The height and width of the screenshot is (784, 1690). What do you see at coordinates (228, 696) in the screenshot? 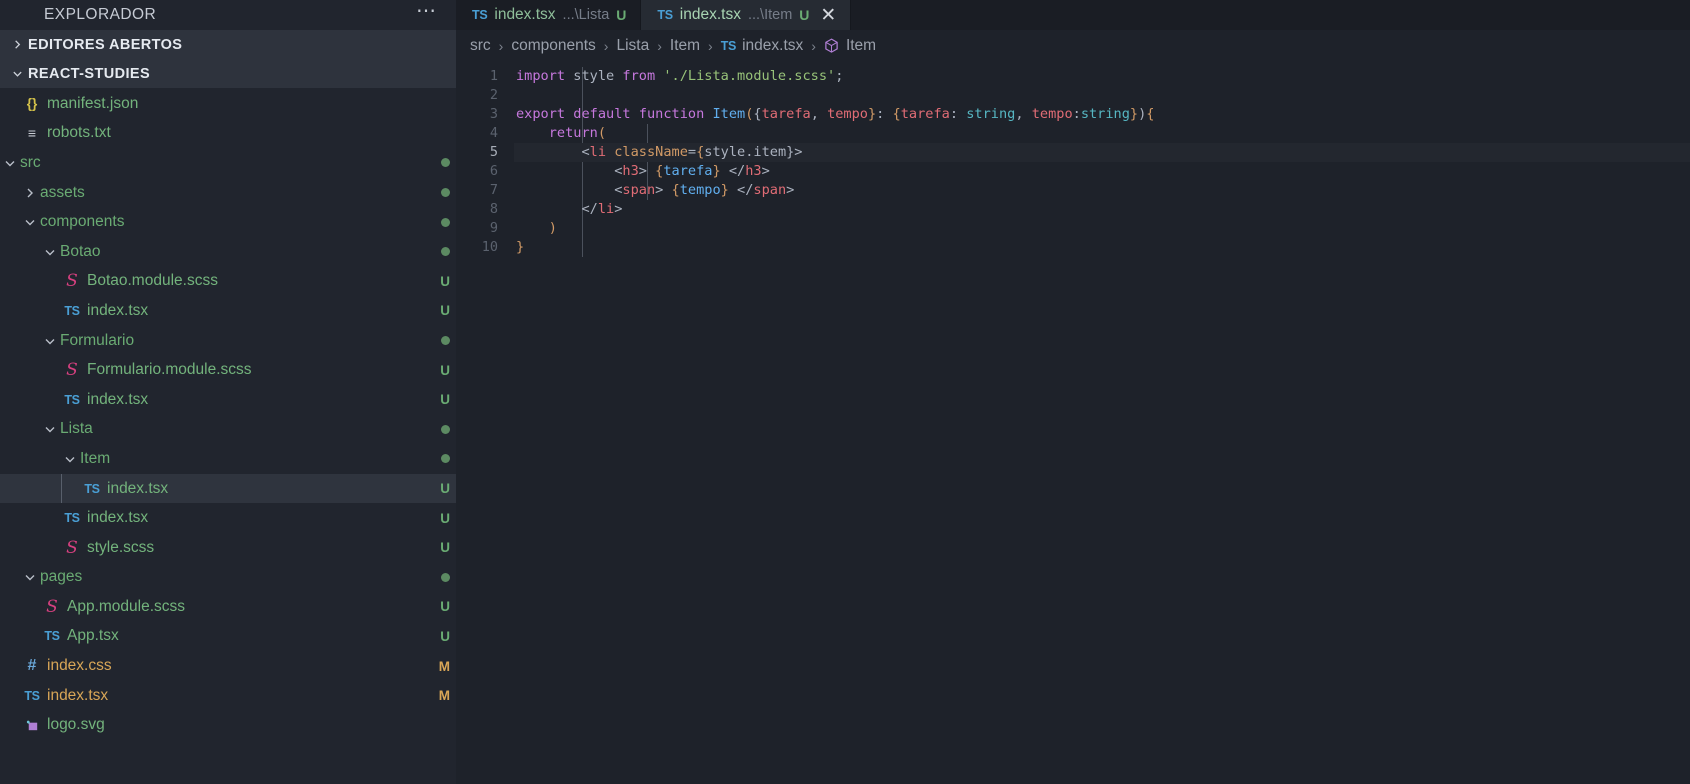
I see `tree-file-row: TS index.tsx M` at bounding box center [228, 696].